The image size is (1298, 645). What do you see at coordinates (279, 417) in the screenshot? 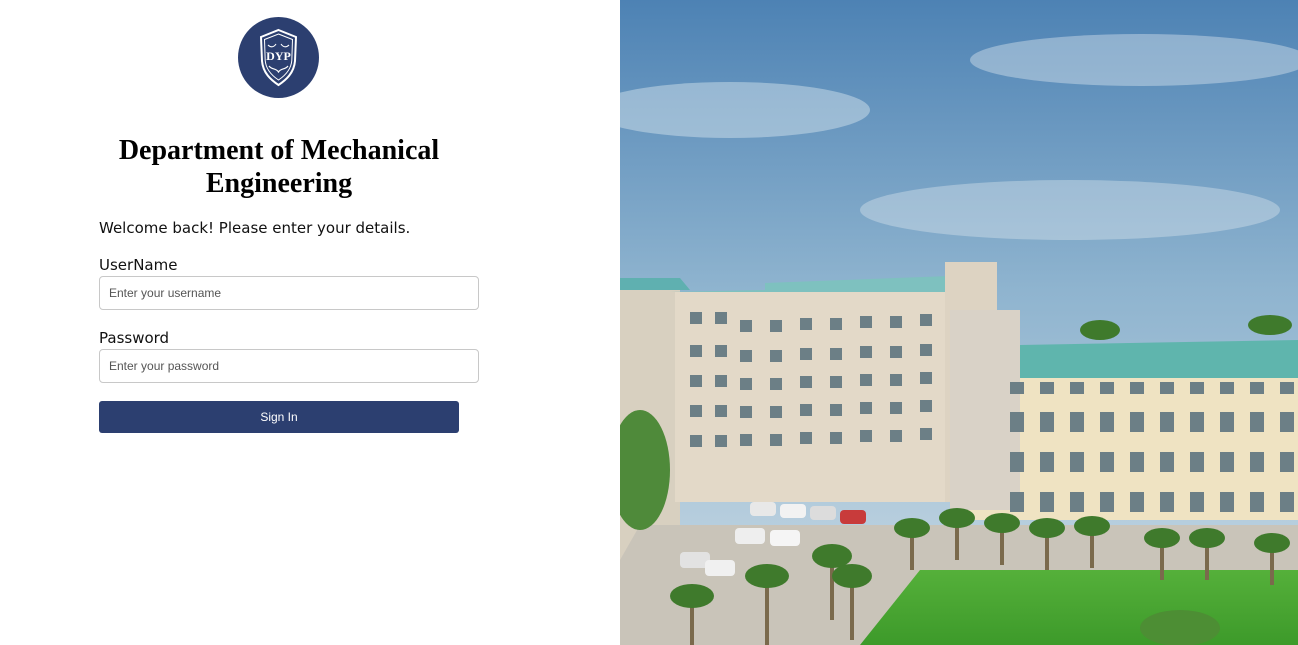
I see `sign-in-button: Sign In` at bounding box center [279, 417].